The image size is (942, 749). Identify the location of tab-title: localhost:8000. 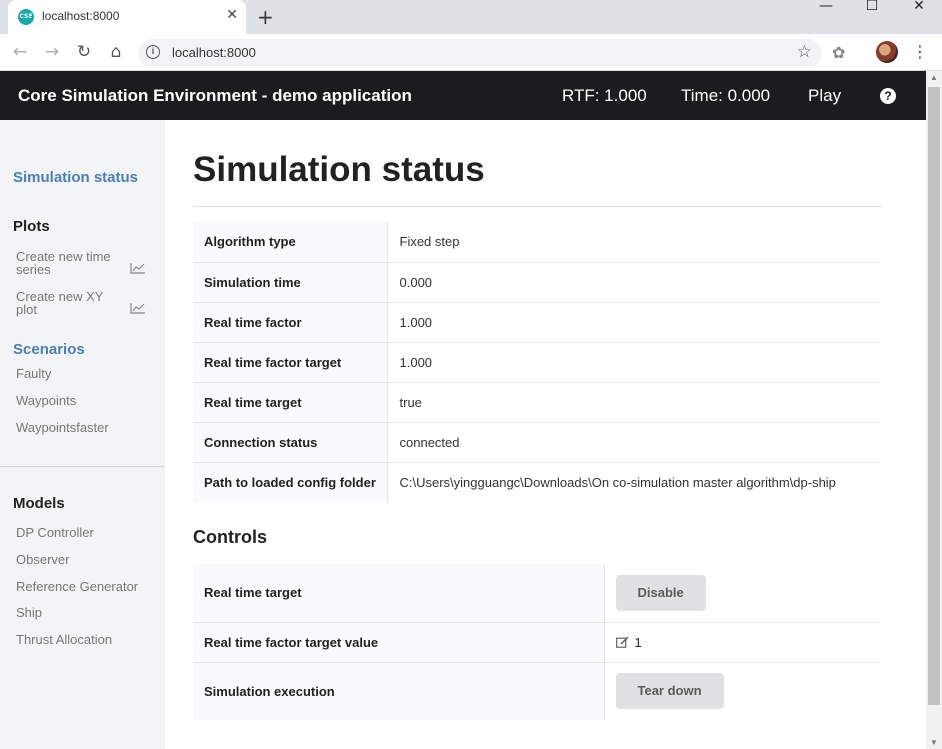
(81, 16).